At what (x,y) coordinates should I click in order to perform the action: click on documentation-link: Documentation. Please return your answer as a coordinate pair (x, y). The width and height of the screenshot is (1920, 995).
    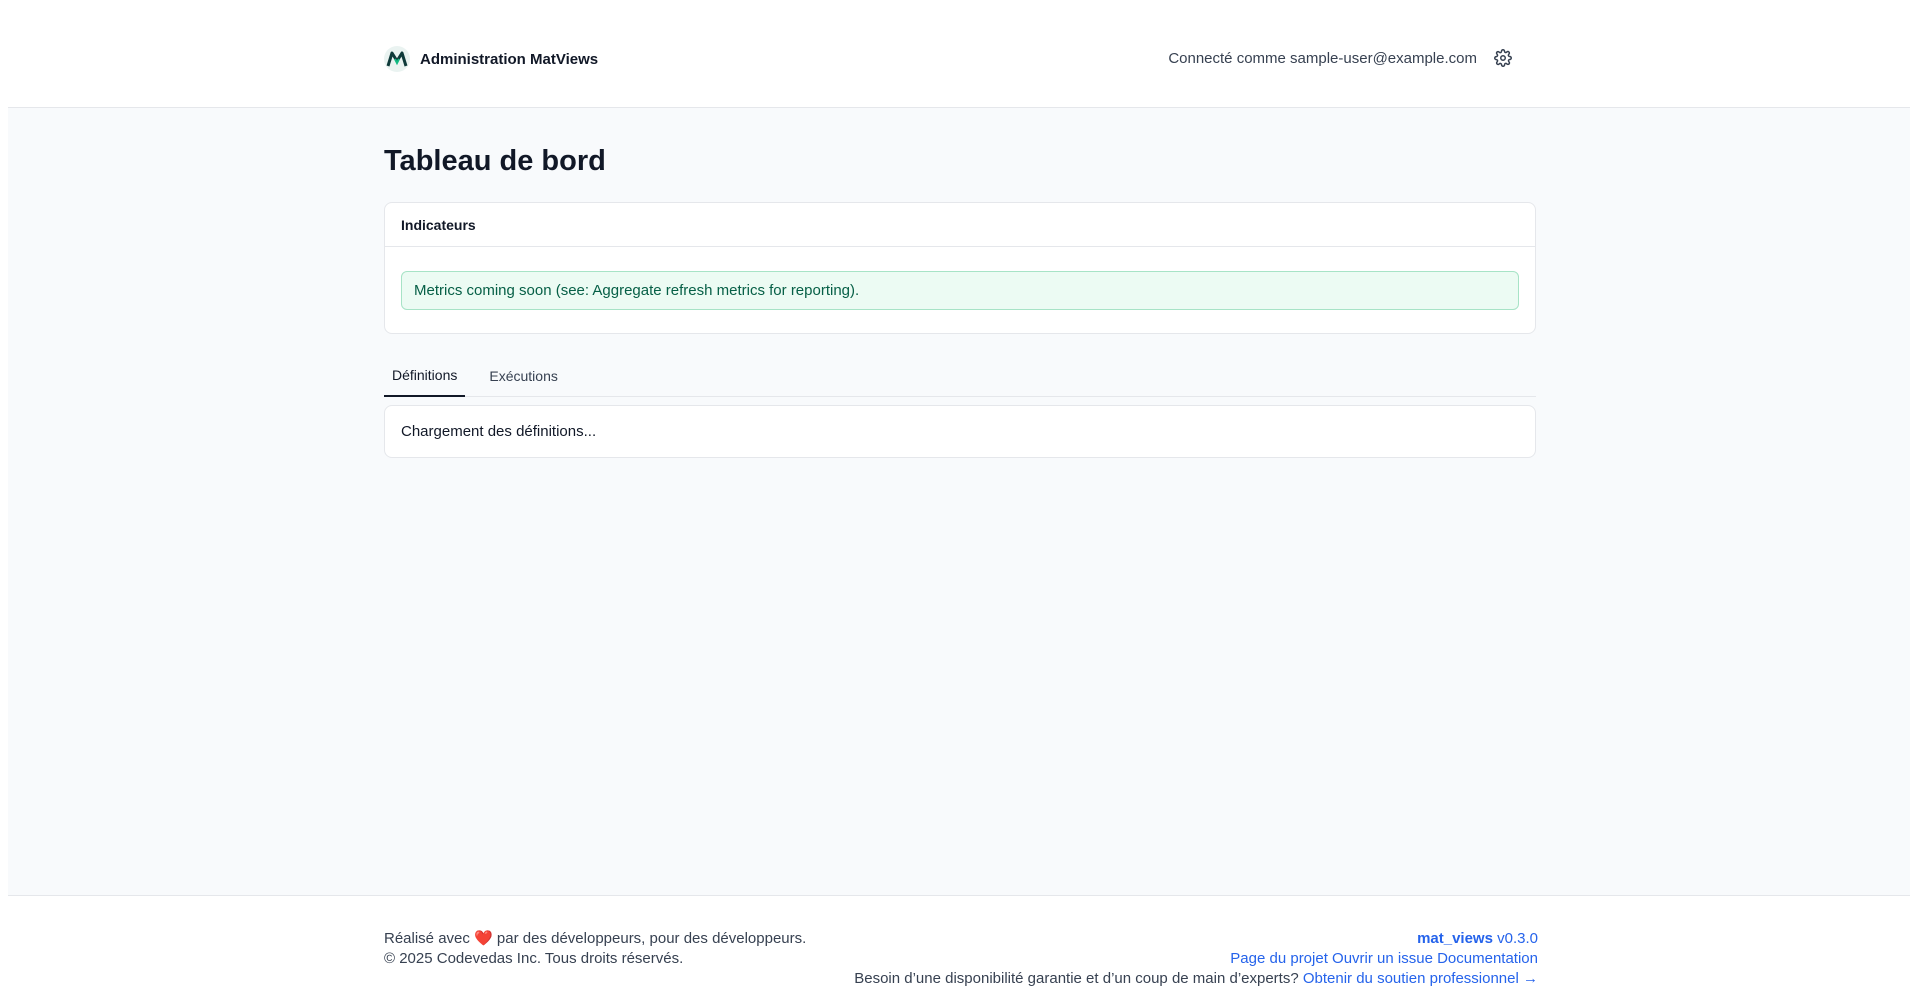
    Looking at the image, I should click on (1487, 958).